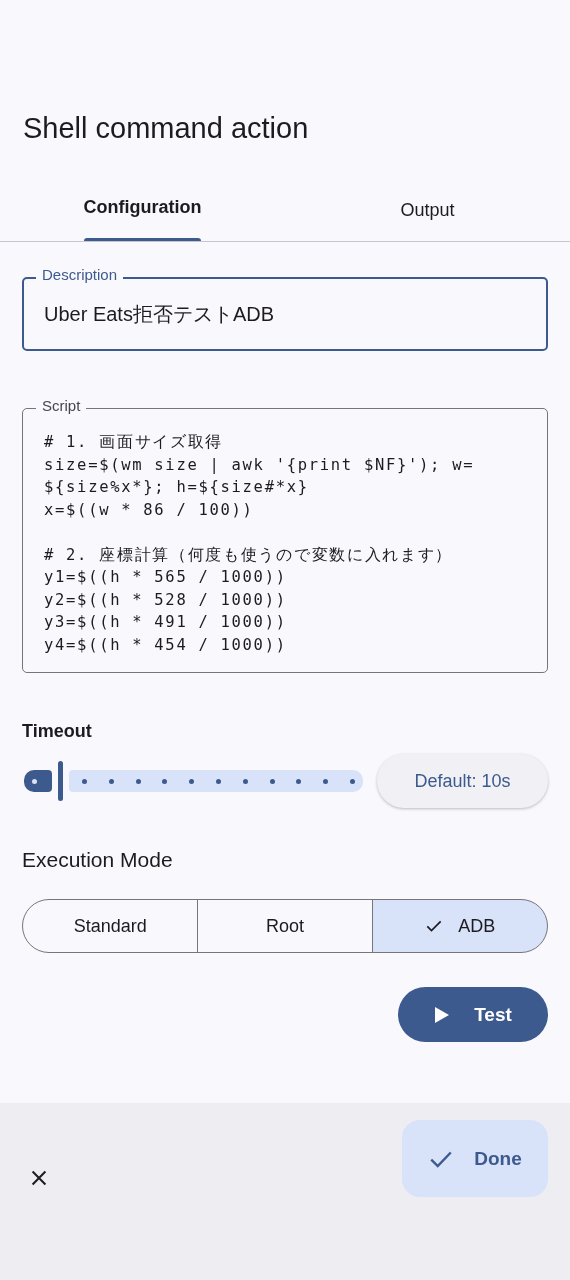  I want to click on tab: Configuration, so click(142, 209).